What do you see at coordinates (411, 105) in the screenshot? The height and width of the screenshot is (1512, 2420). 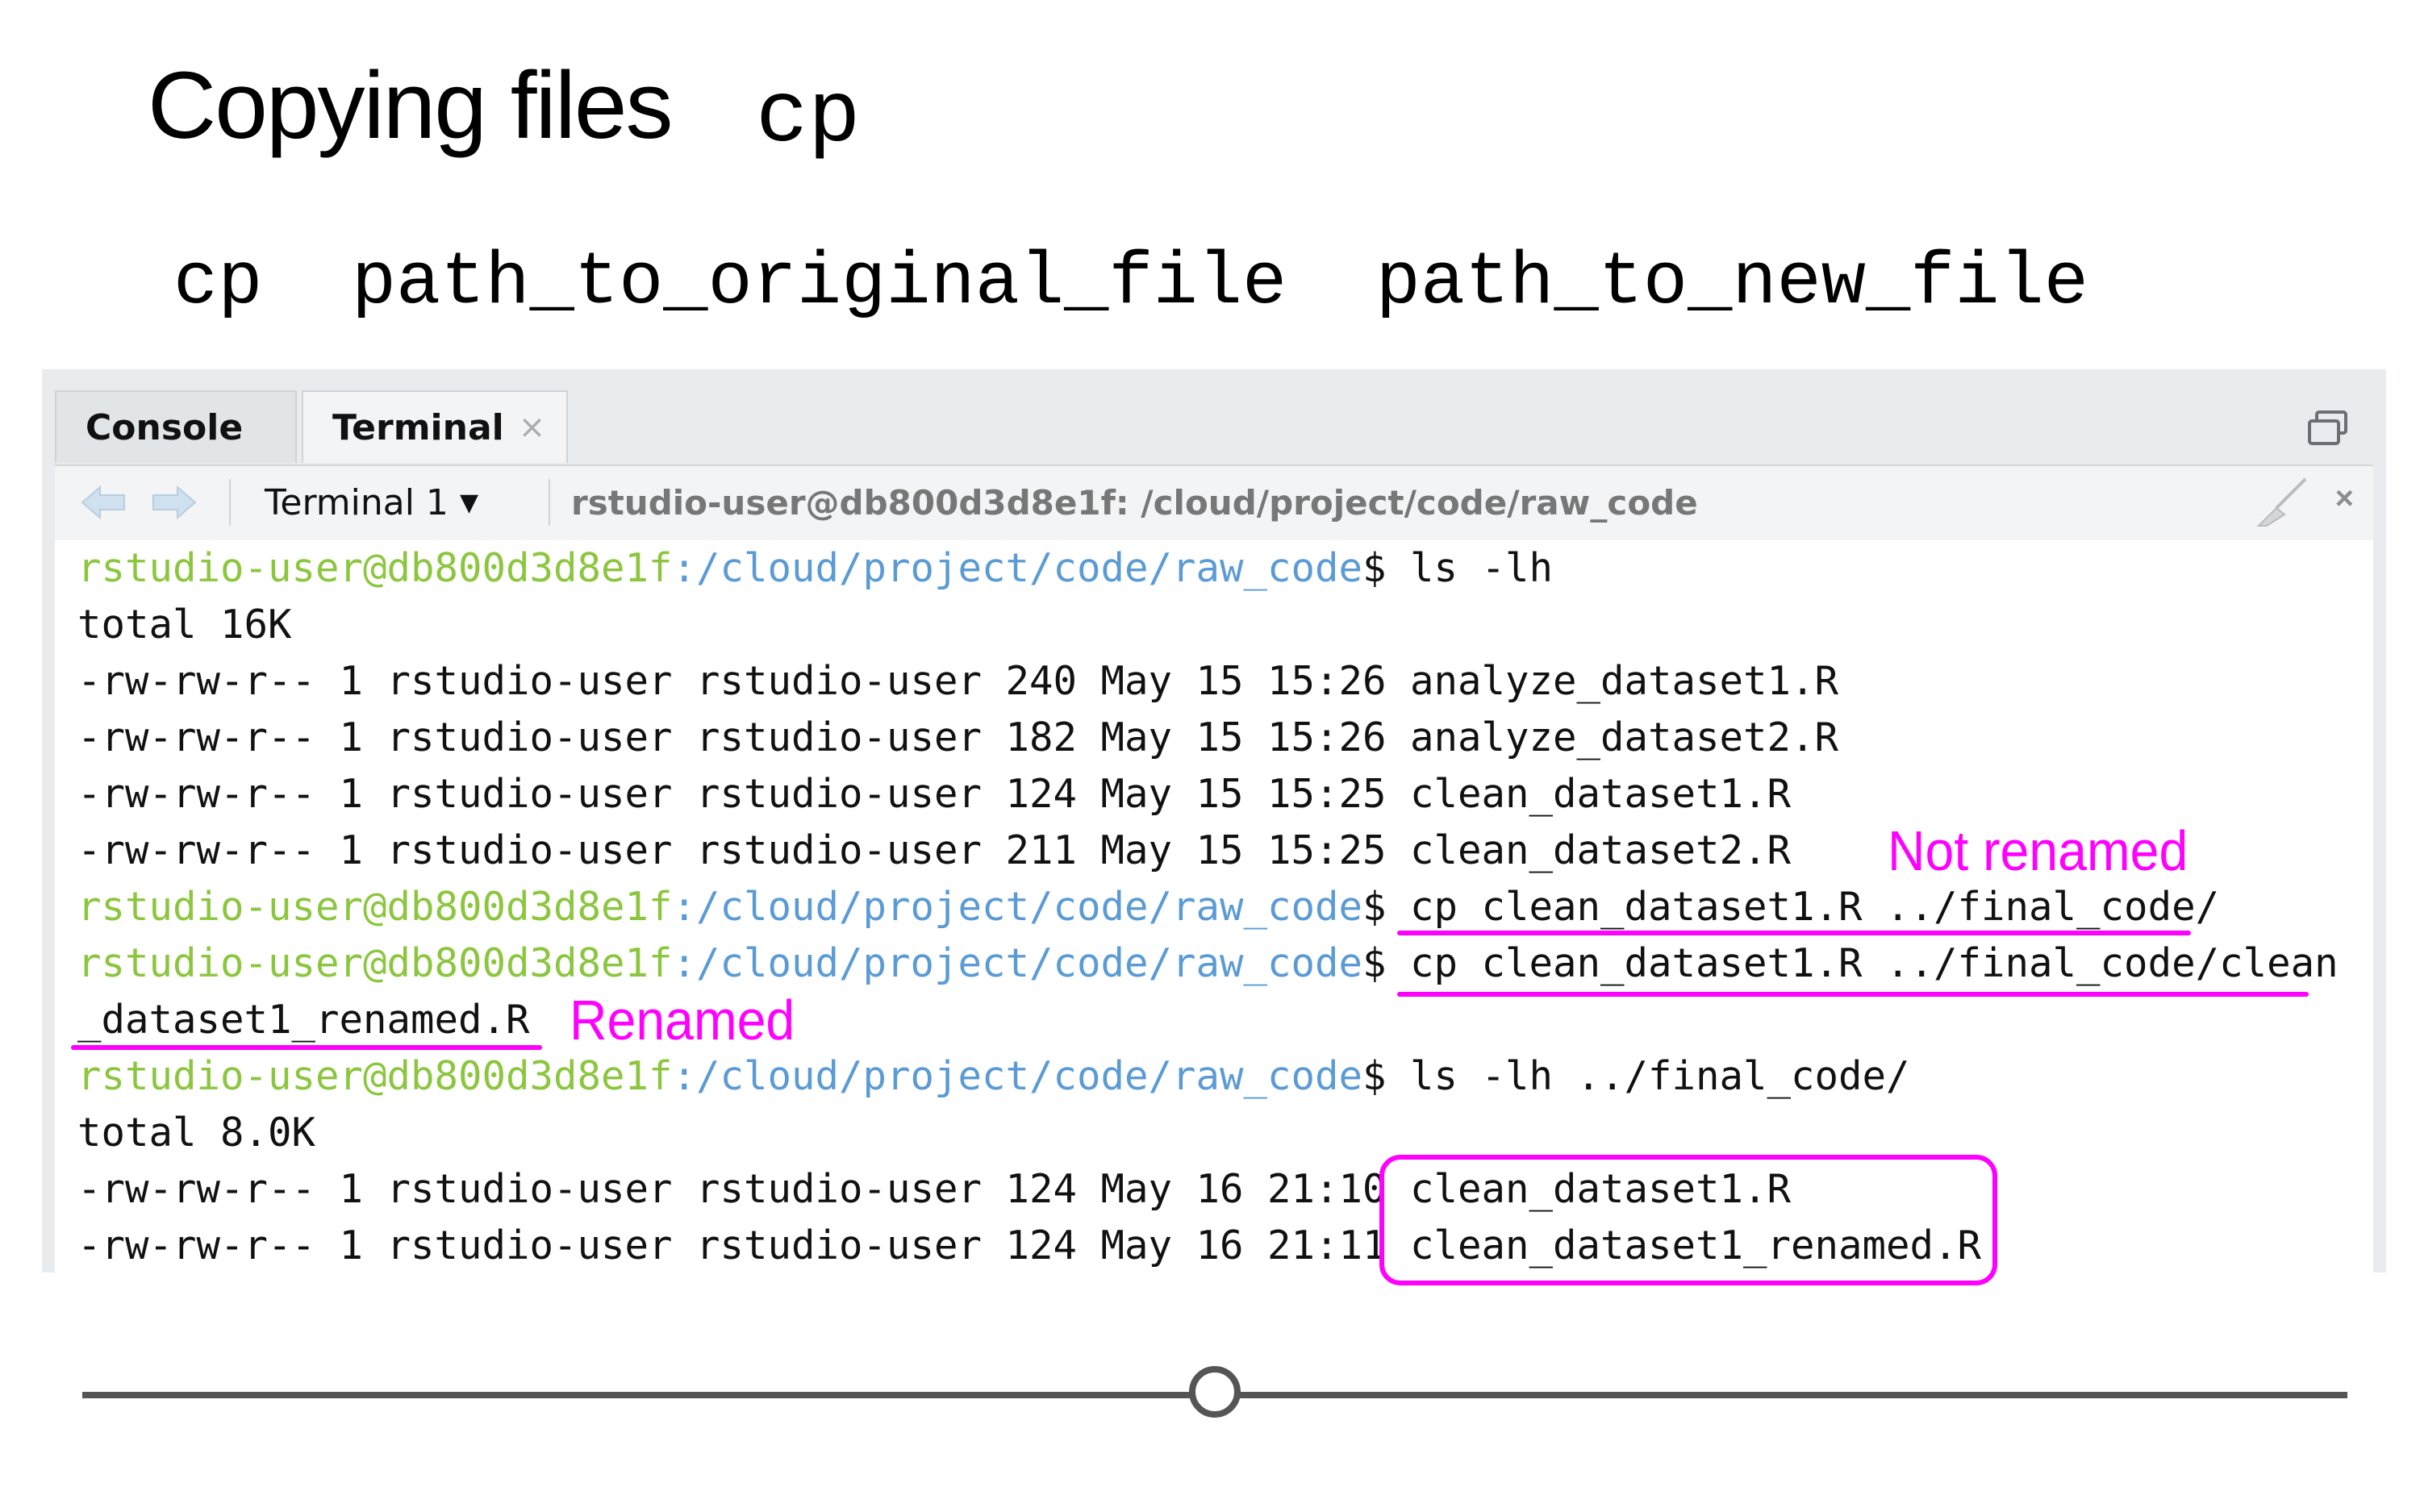 I see `slide-title: Copying files` at bounding box center [411, 105].